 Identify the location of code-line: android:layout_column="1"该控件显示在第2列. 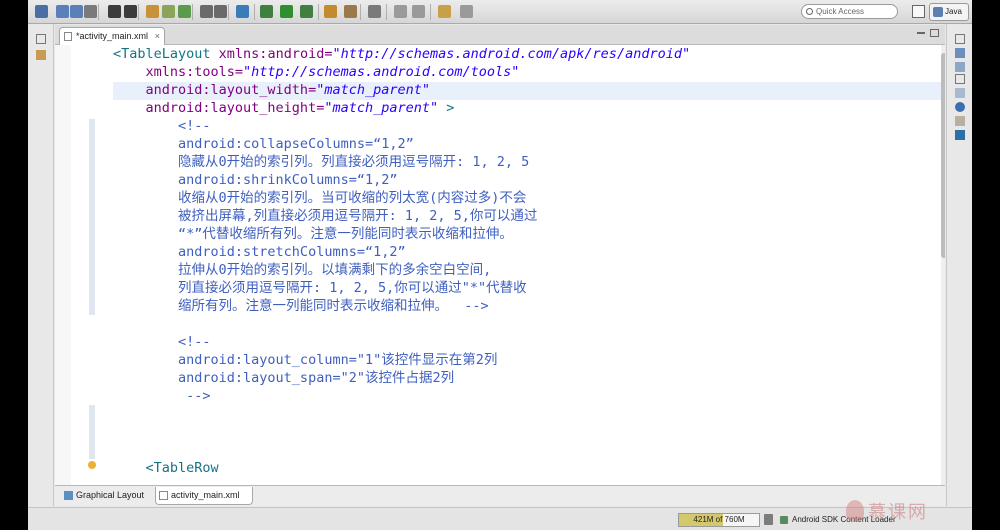
(401, 360).